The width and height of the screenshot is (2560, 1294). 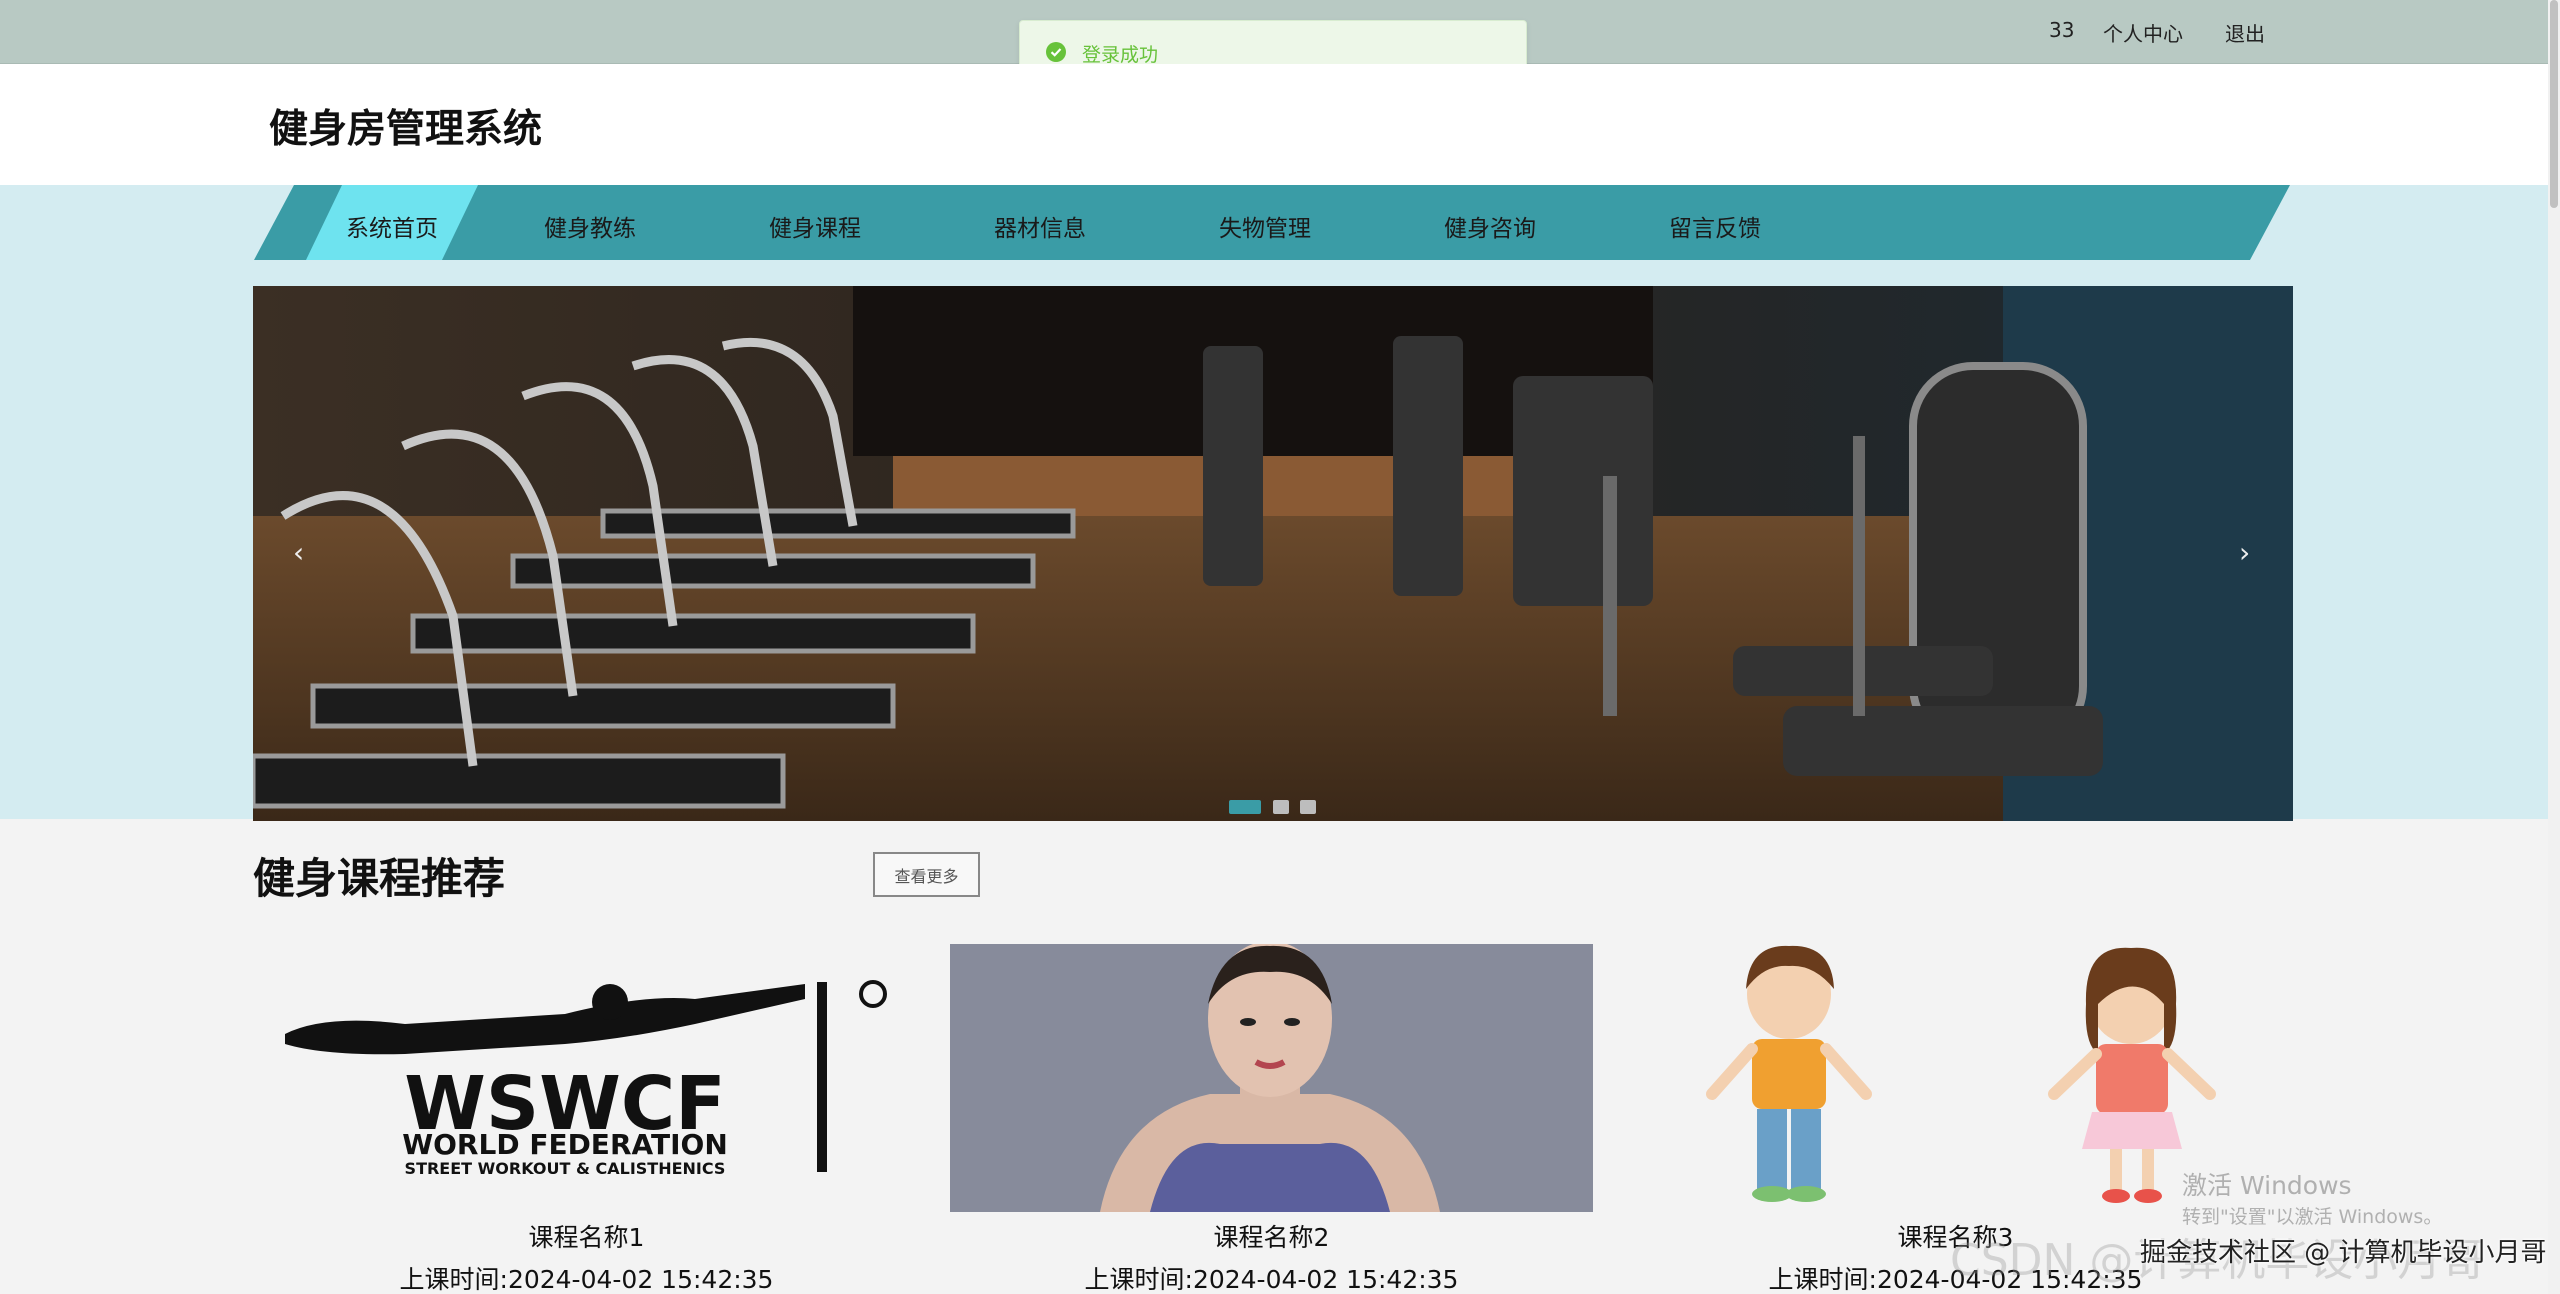 I want to click on page-scrollbar, so click(x=2554, y=647).